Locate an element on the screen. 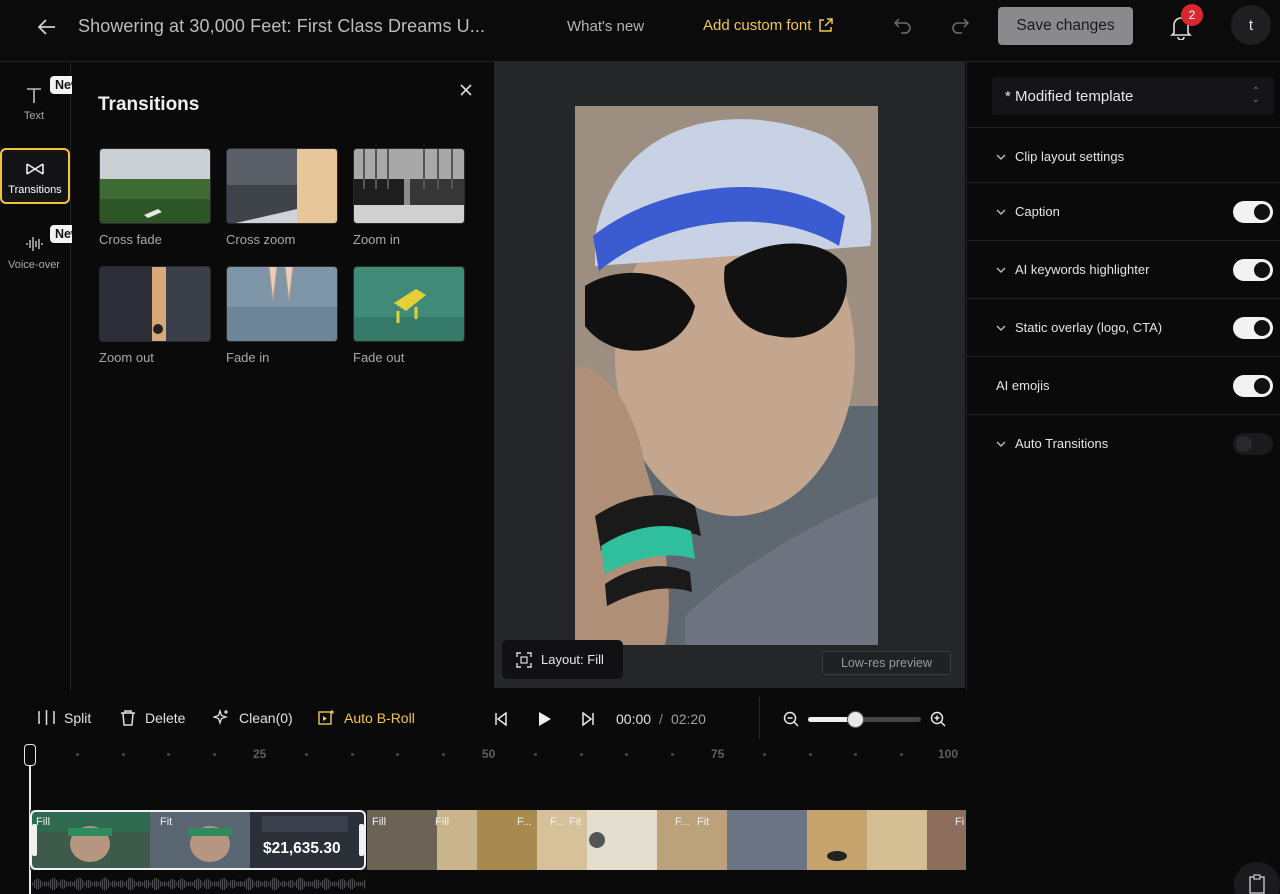 The height and width of the screenshot is (894, 1280). chevron-up-down-icon: ⌃ ⌄ is located at coordinates (1255, 95).